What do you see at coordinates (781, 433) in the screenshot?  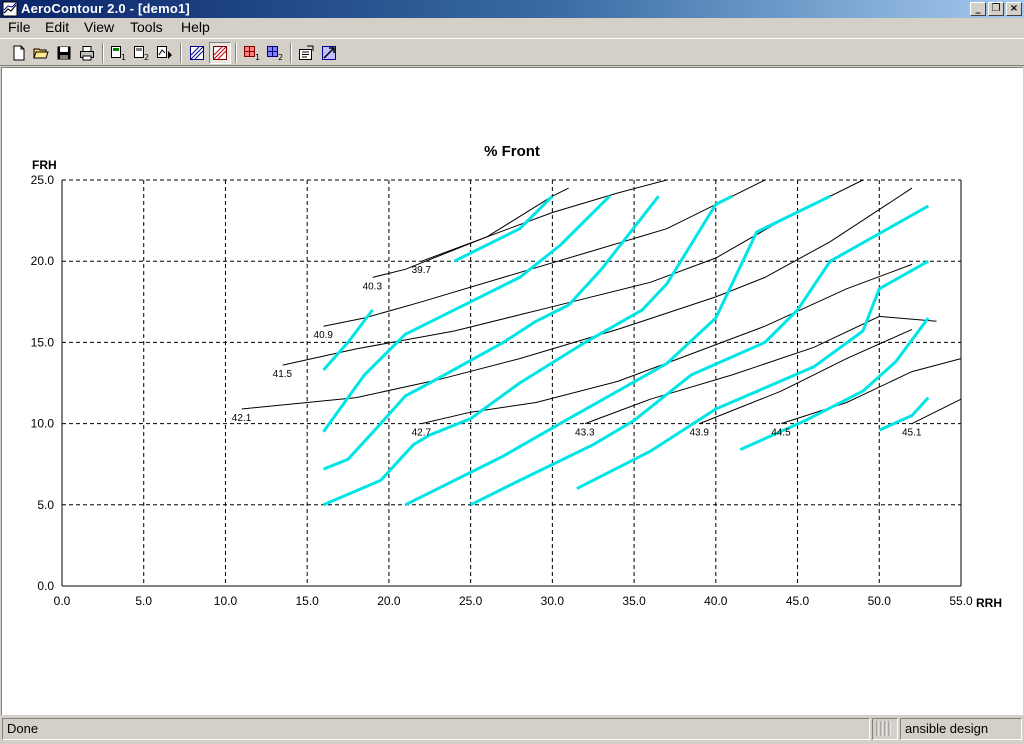 I see `contour-value-label: 44.5` at bounding box center [781, 433].